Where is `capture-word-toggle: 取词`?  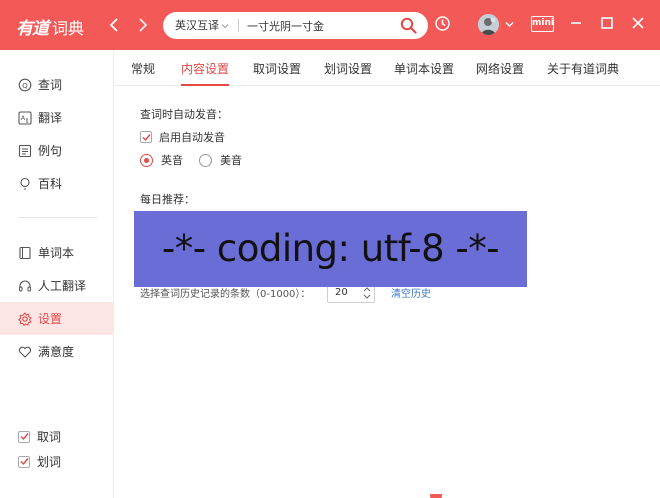
capture-word-toggle: 取词 is located at coordinates (39, 436).